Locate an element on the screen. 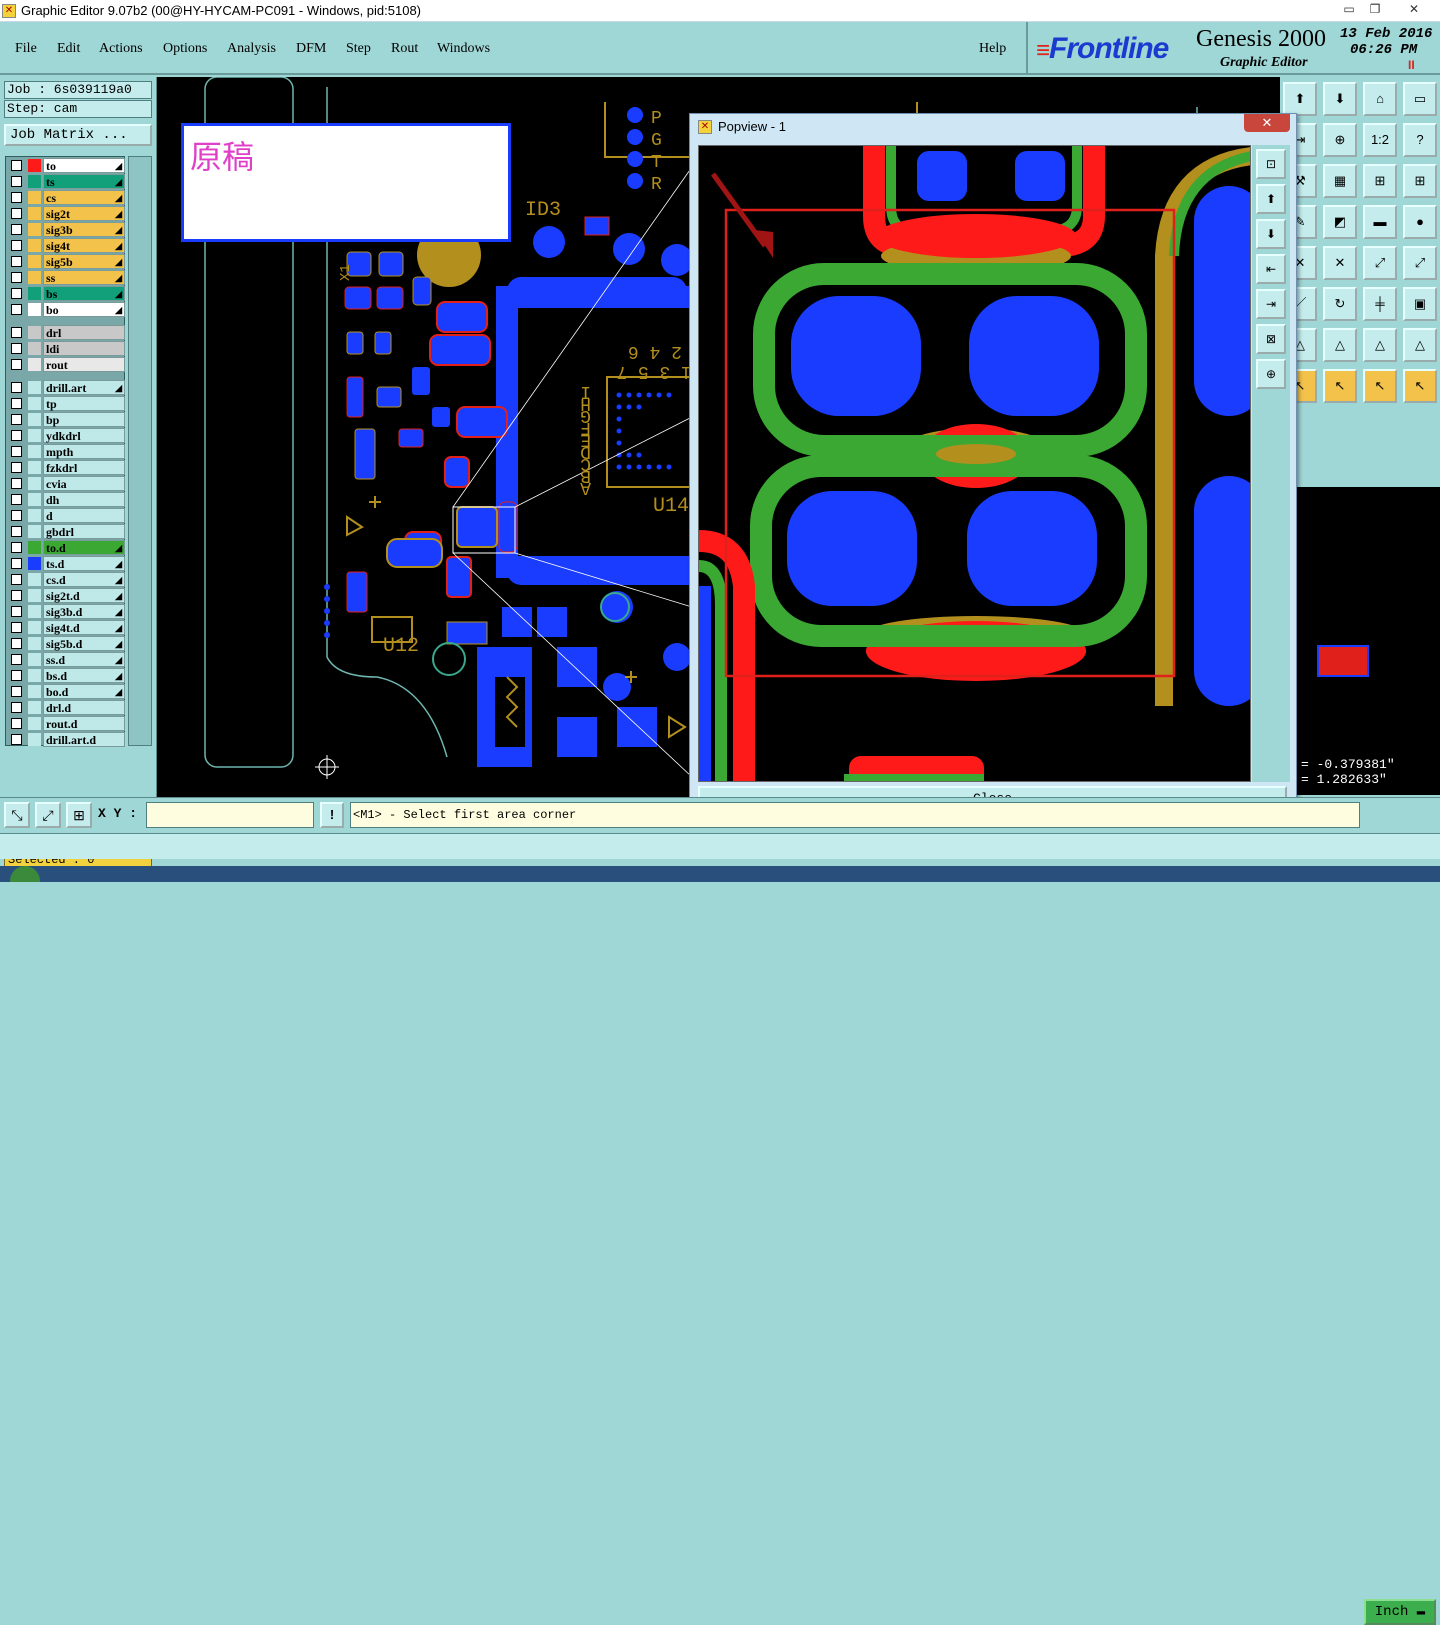 The width and height of the screenshot is (1440, 1625). layer-row-sig2t-d: sig2t.d ◢ is located at coordinates (67, 595).